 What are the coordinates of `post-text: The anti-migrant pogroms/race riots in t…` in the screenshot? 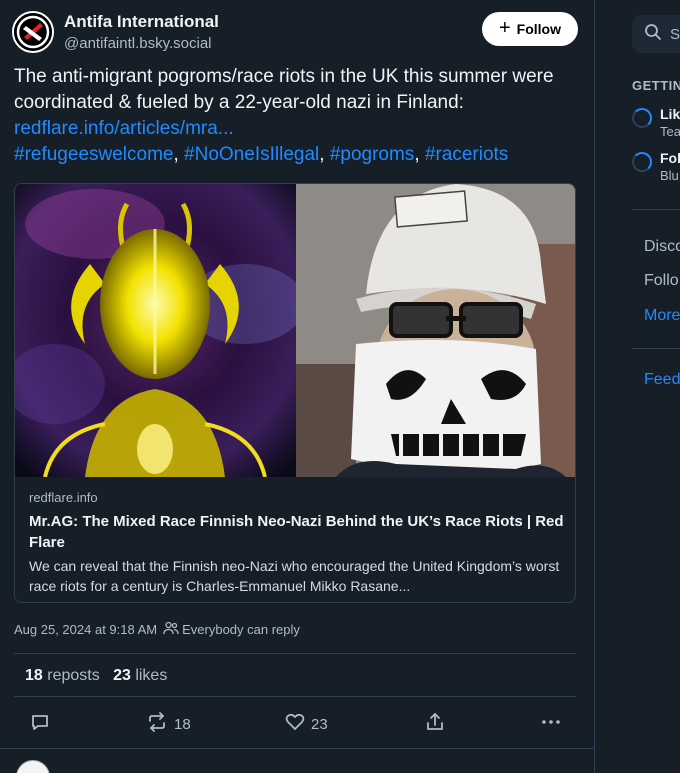 It's located at (284, 115).